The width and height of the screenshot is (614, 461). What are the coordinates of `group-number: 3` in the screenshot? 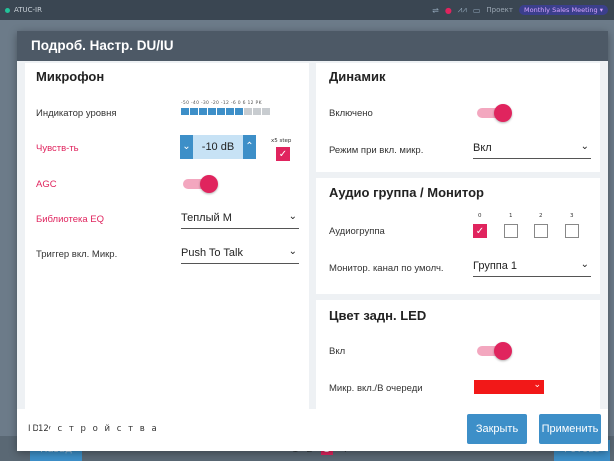 It's located at (572, 216).